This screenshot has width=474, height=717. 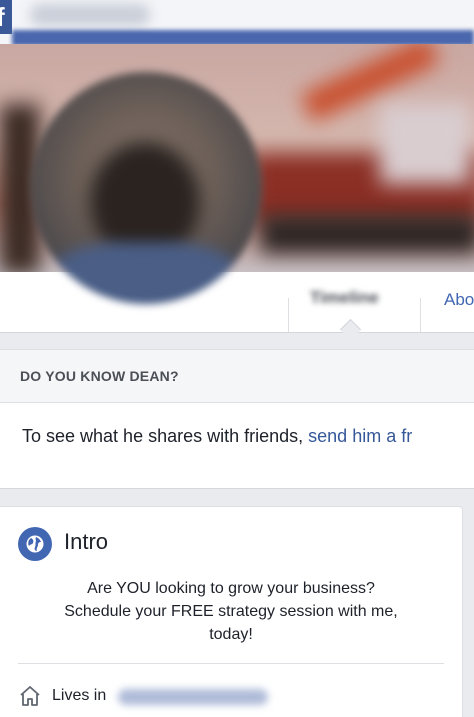 What do you see at coordinates (86, 541) in the screenshot?
I see `intro-title: Intro` at bounding box center [86, 541].